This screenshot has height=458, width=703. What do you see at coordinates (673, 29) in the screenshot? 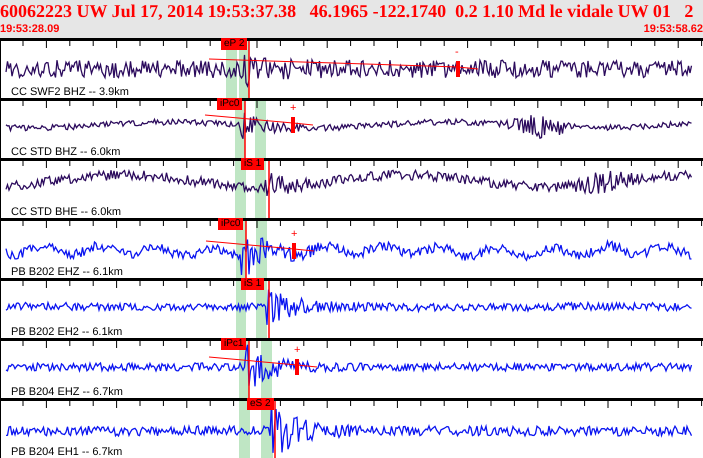
I see `end-time: 19:53:58.62` at bounding box center [673, 29].